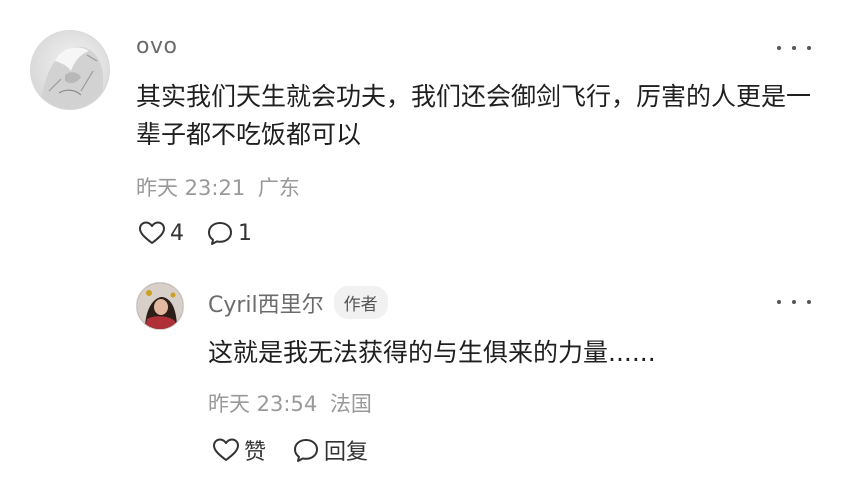 This screenshot has height=502, width=848. I want to click on like-button: 4, so click(161, 233).